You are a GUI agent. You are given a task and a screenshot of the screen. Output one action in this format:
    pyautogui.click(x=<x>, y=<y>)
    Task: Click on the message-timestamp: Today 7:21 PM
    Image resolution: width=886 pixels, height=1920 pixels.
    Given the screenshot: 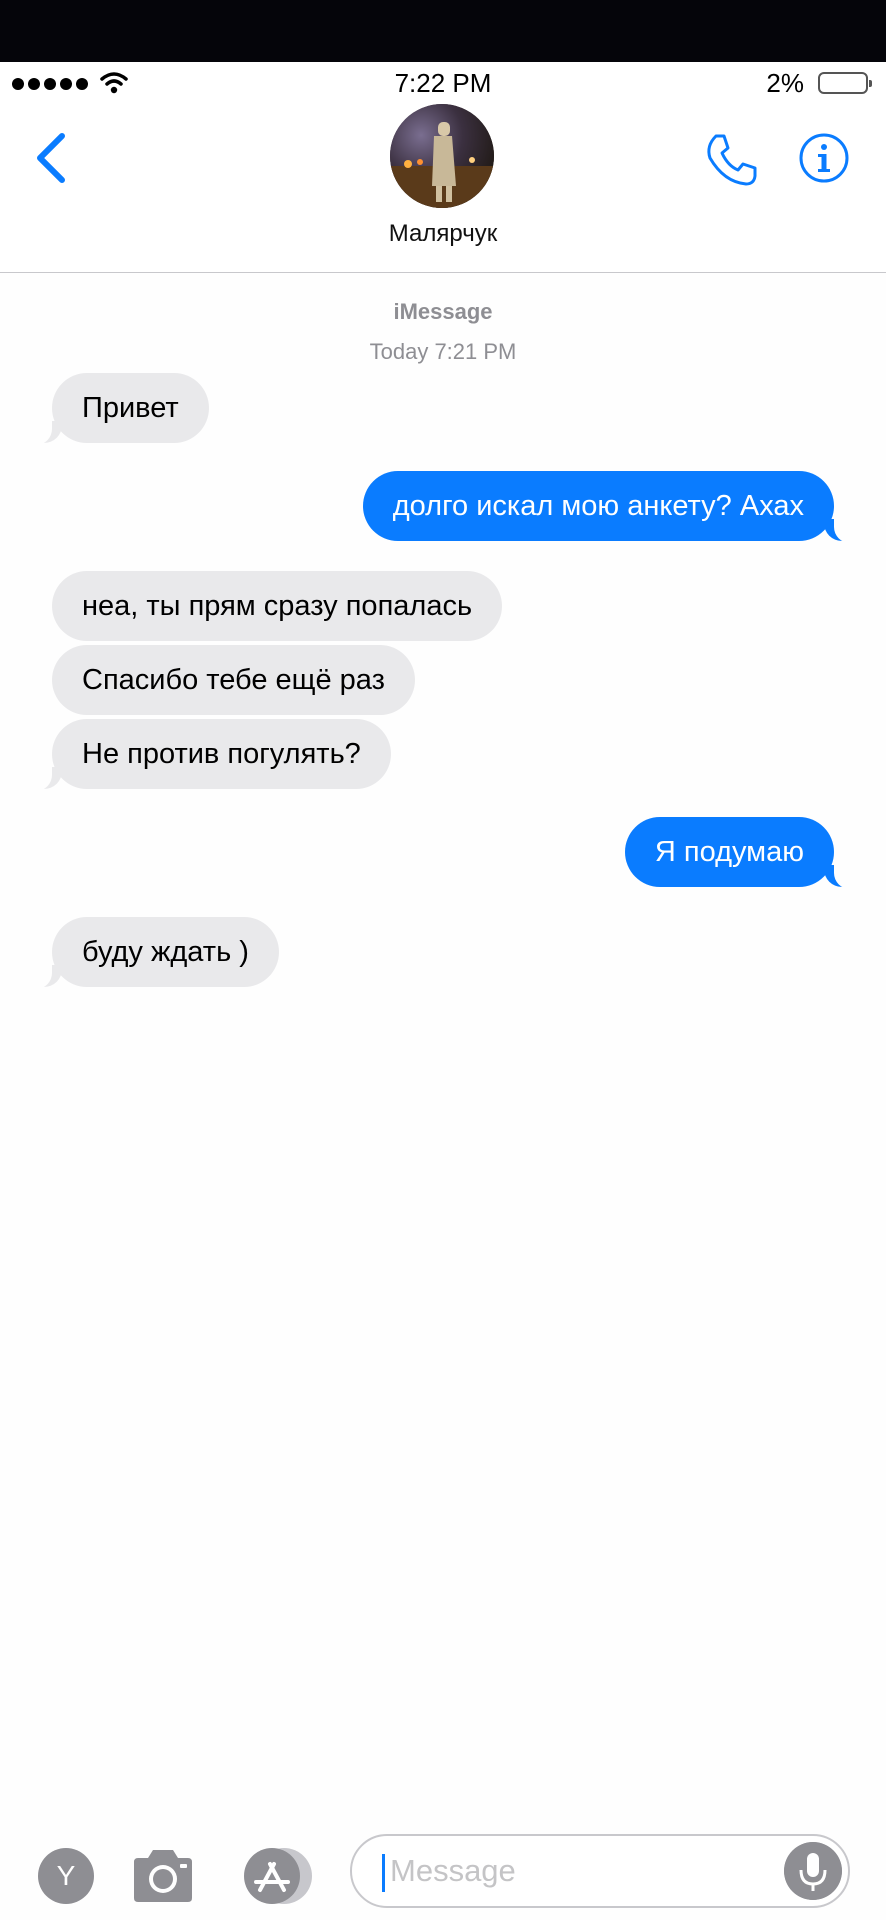 What is the action you would take?
    pyautogui.click(x=443, y=351)
    